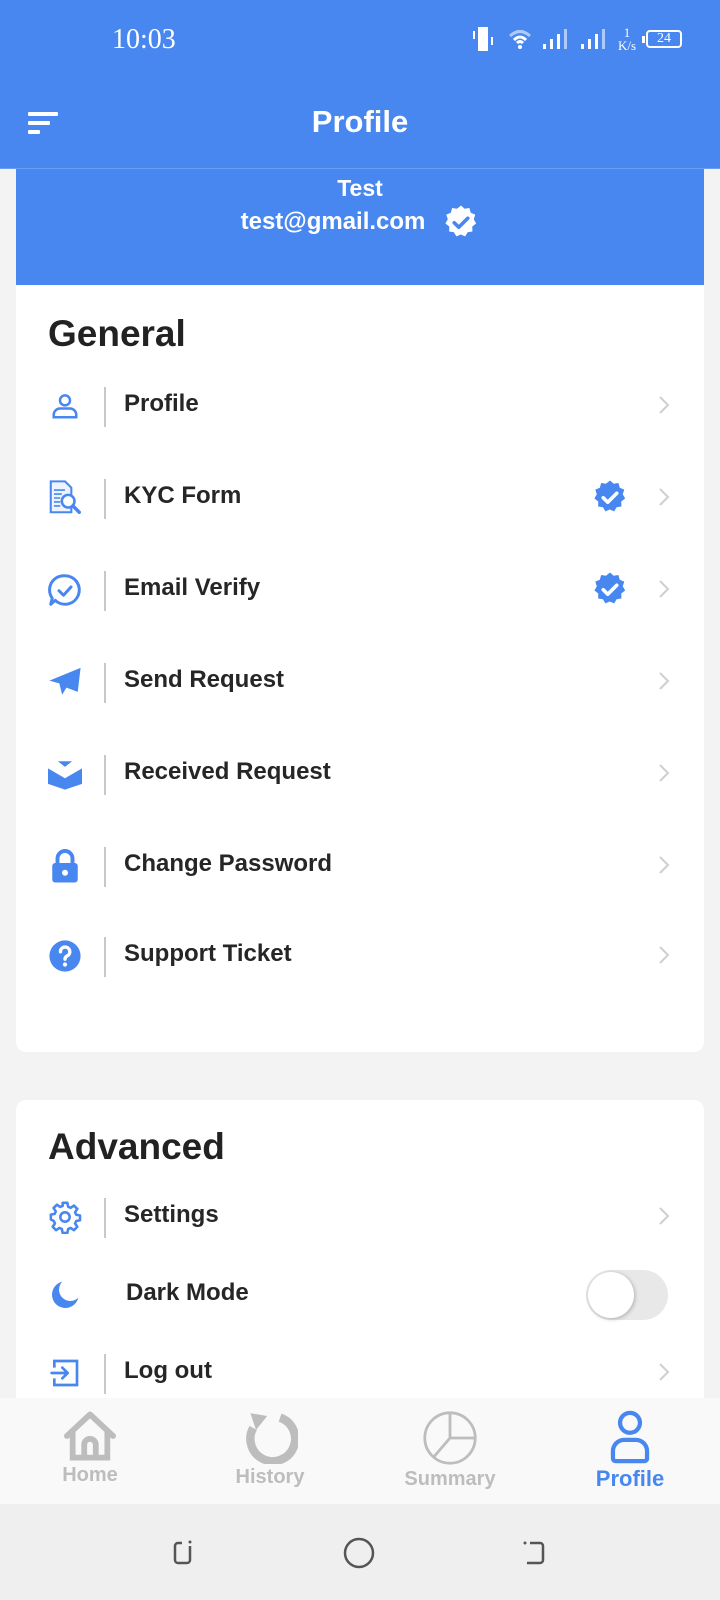  Describe the element at coordinates (360, 1294) in the screenshot. I see `menu-item-dark-mode: Dark Mode` at that location.